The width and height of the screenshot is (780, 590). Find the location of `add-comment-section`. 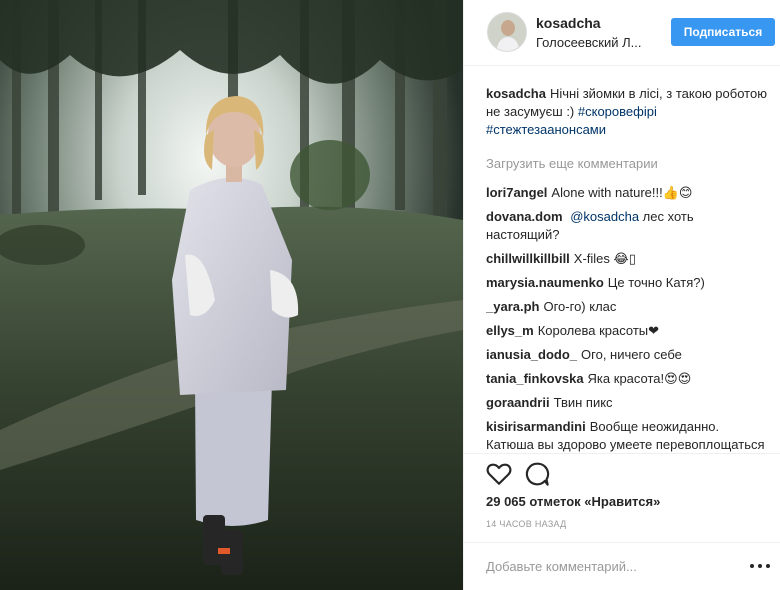

add-comment-section is located at coordinates (622, 566).